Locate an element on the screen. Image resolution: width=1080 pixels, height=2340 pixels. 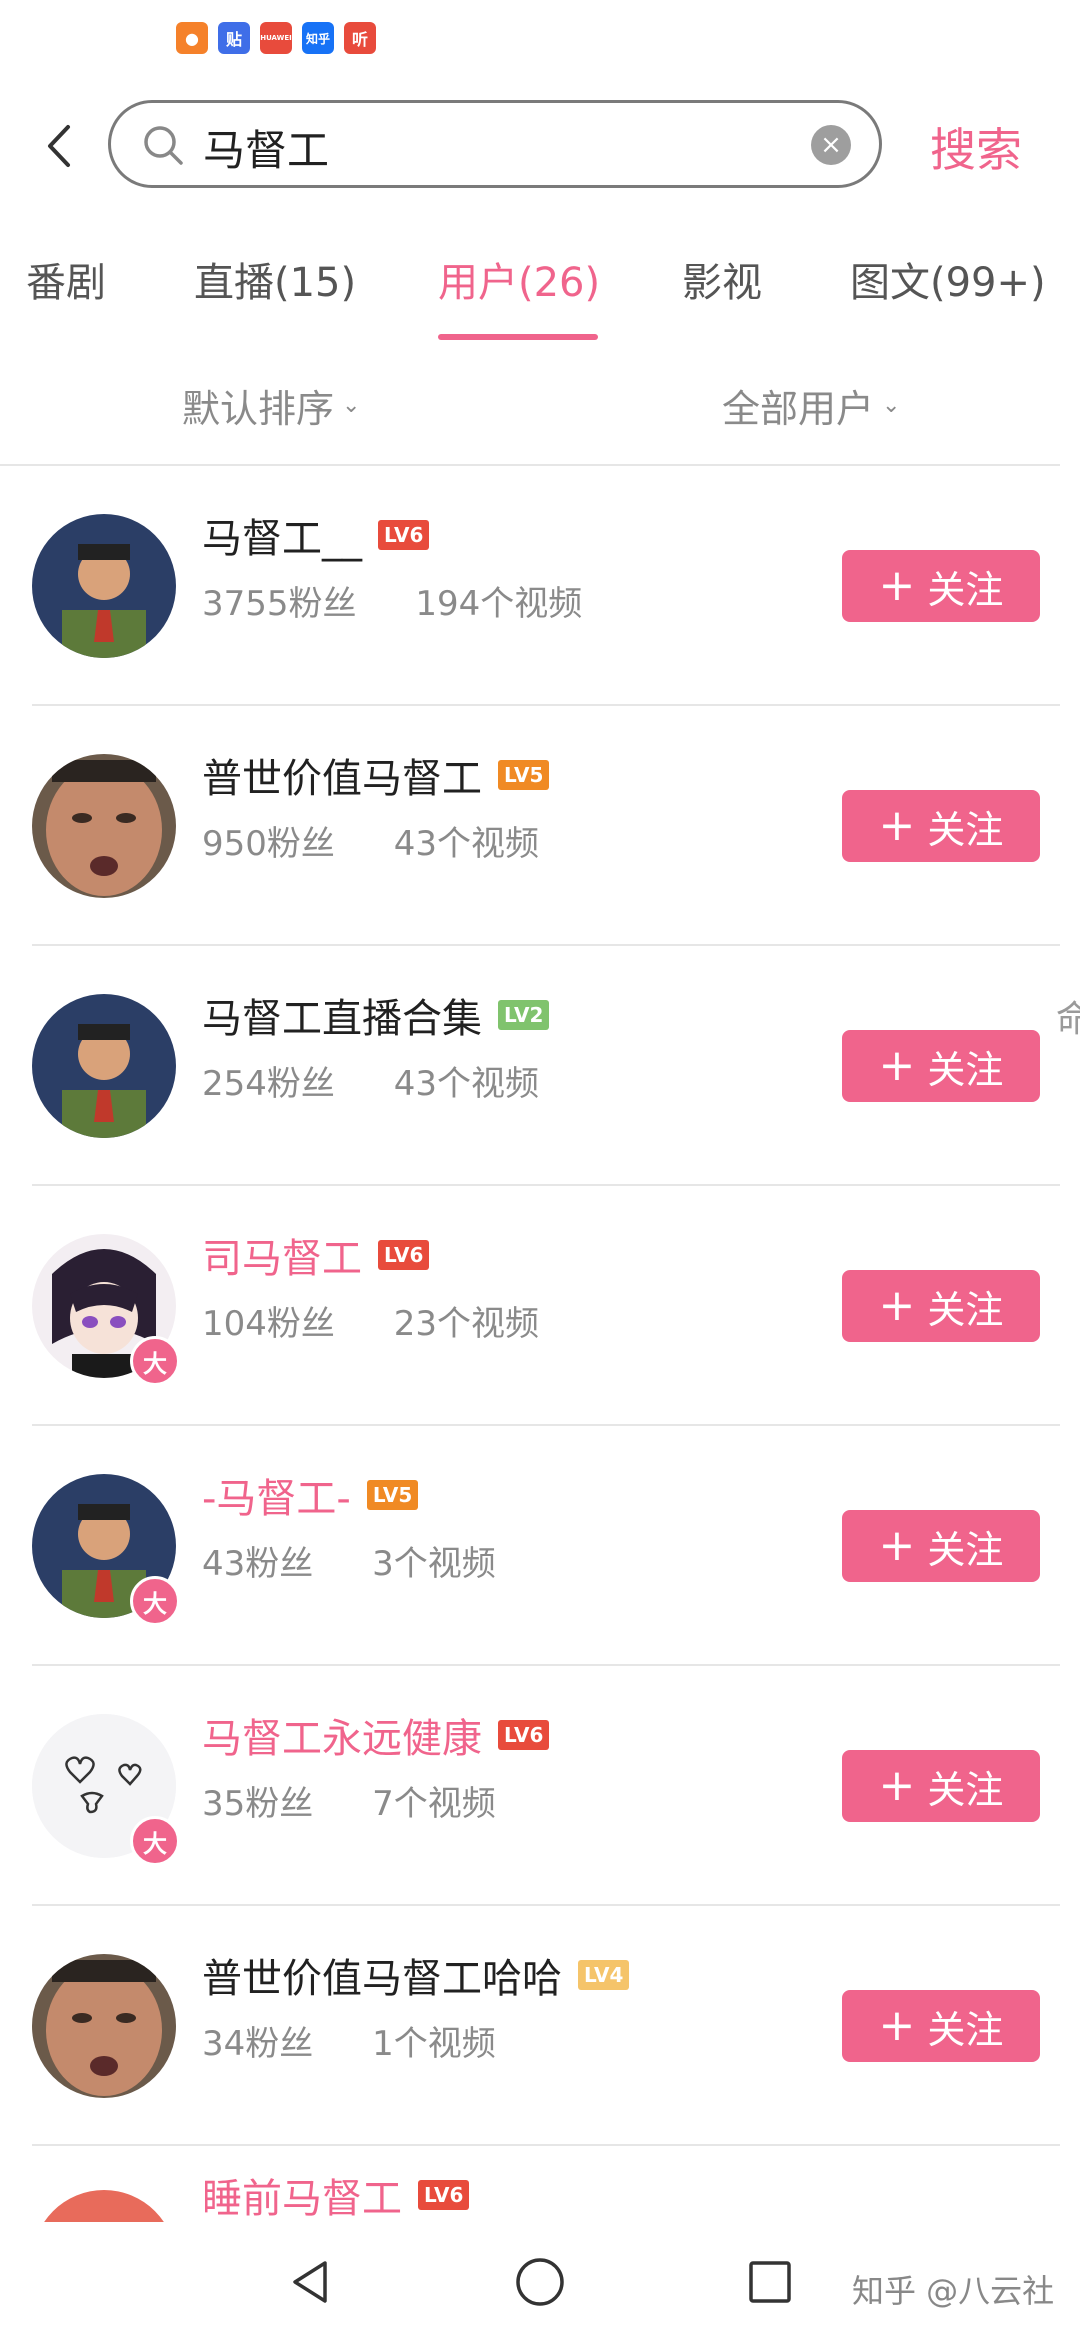
follower-count: 43粉丝 is located at coordinates (258, 1564).